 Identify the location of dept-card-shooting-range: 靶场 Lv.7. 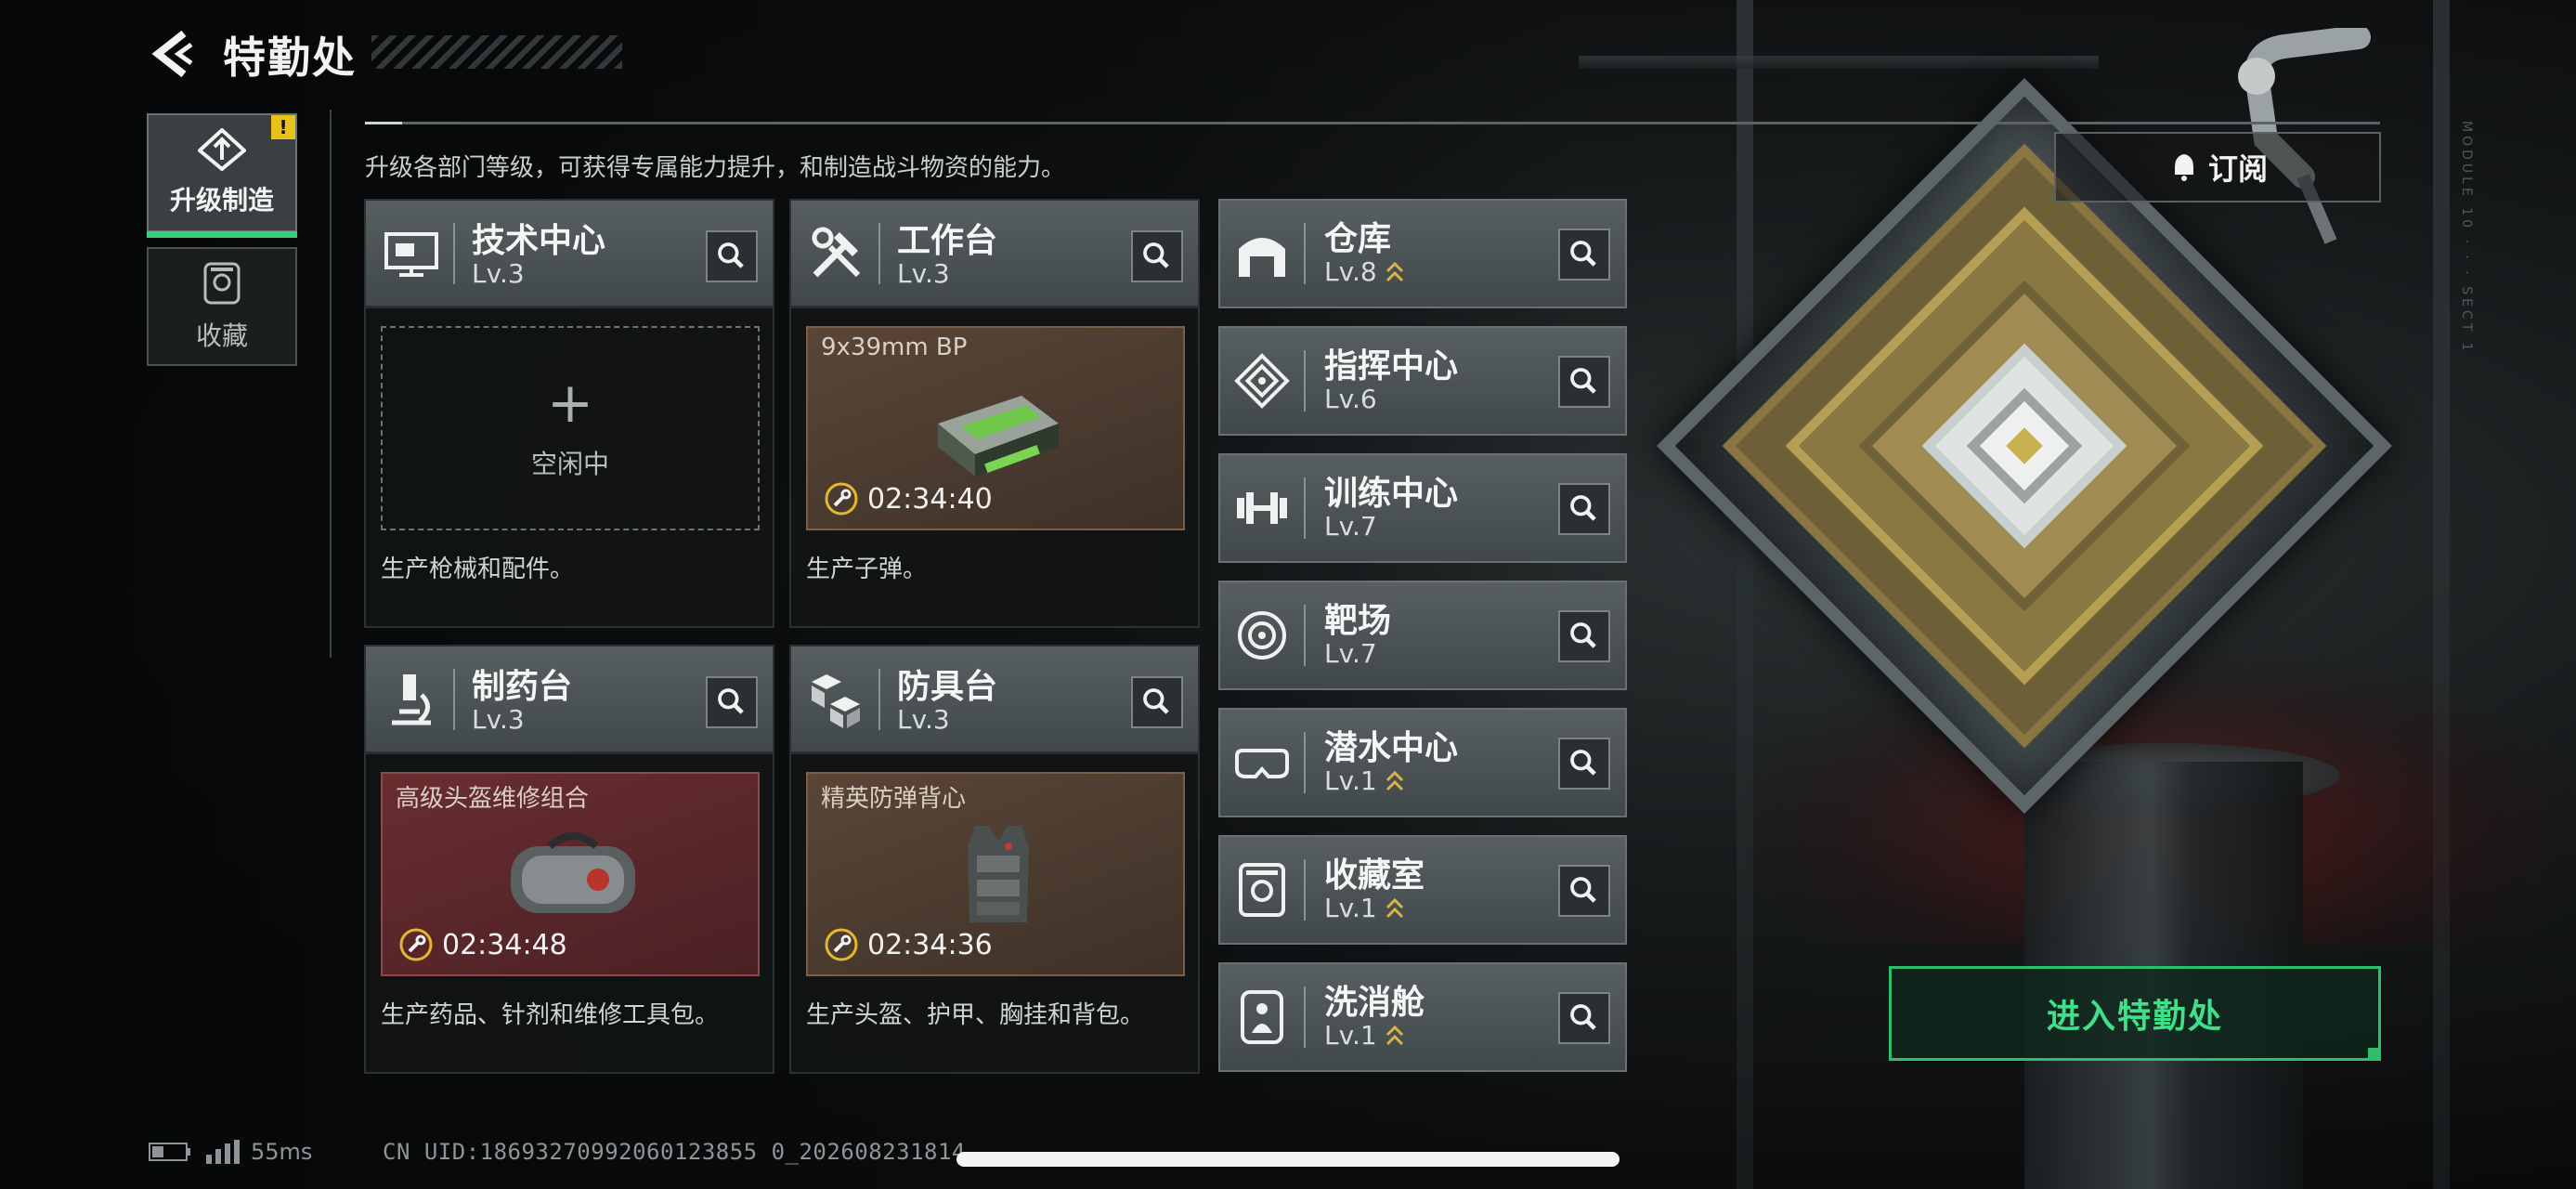
(1422, 636).